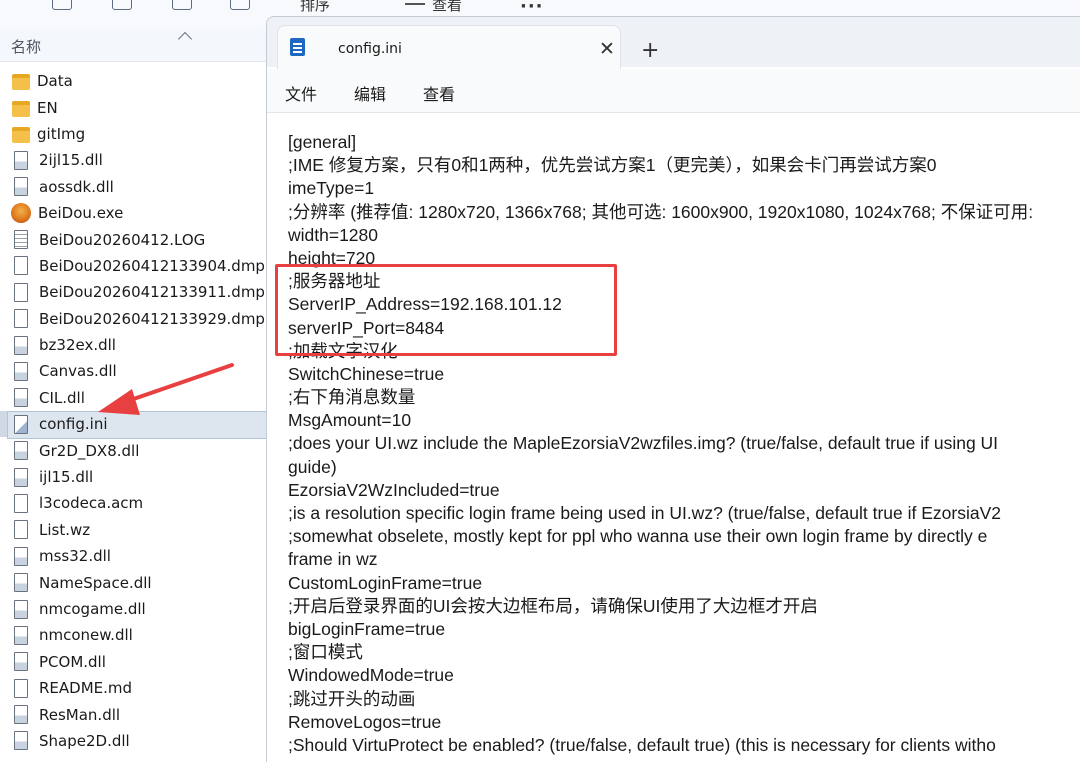  What do you see at coordinates (122, 239) in the screenshot?
I see `file-name: BeiDou20260412.LOG` at bounding box center [122, 239].